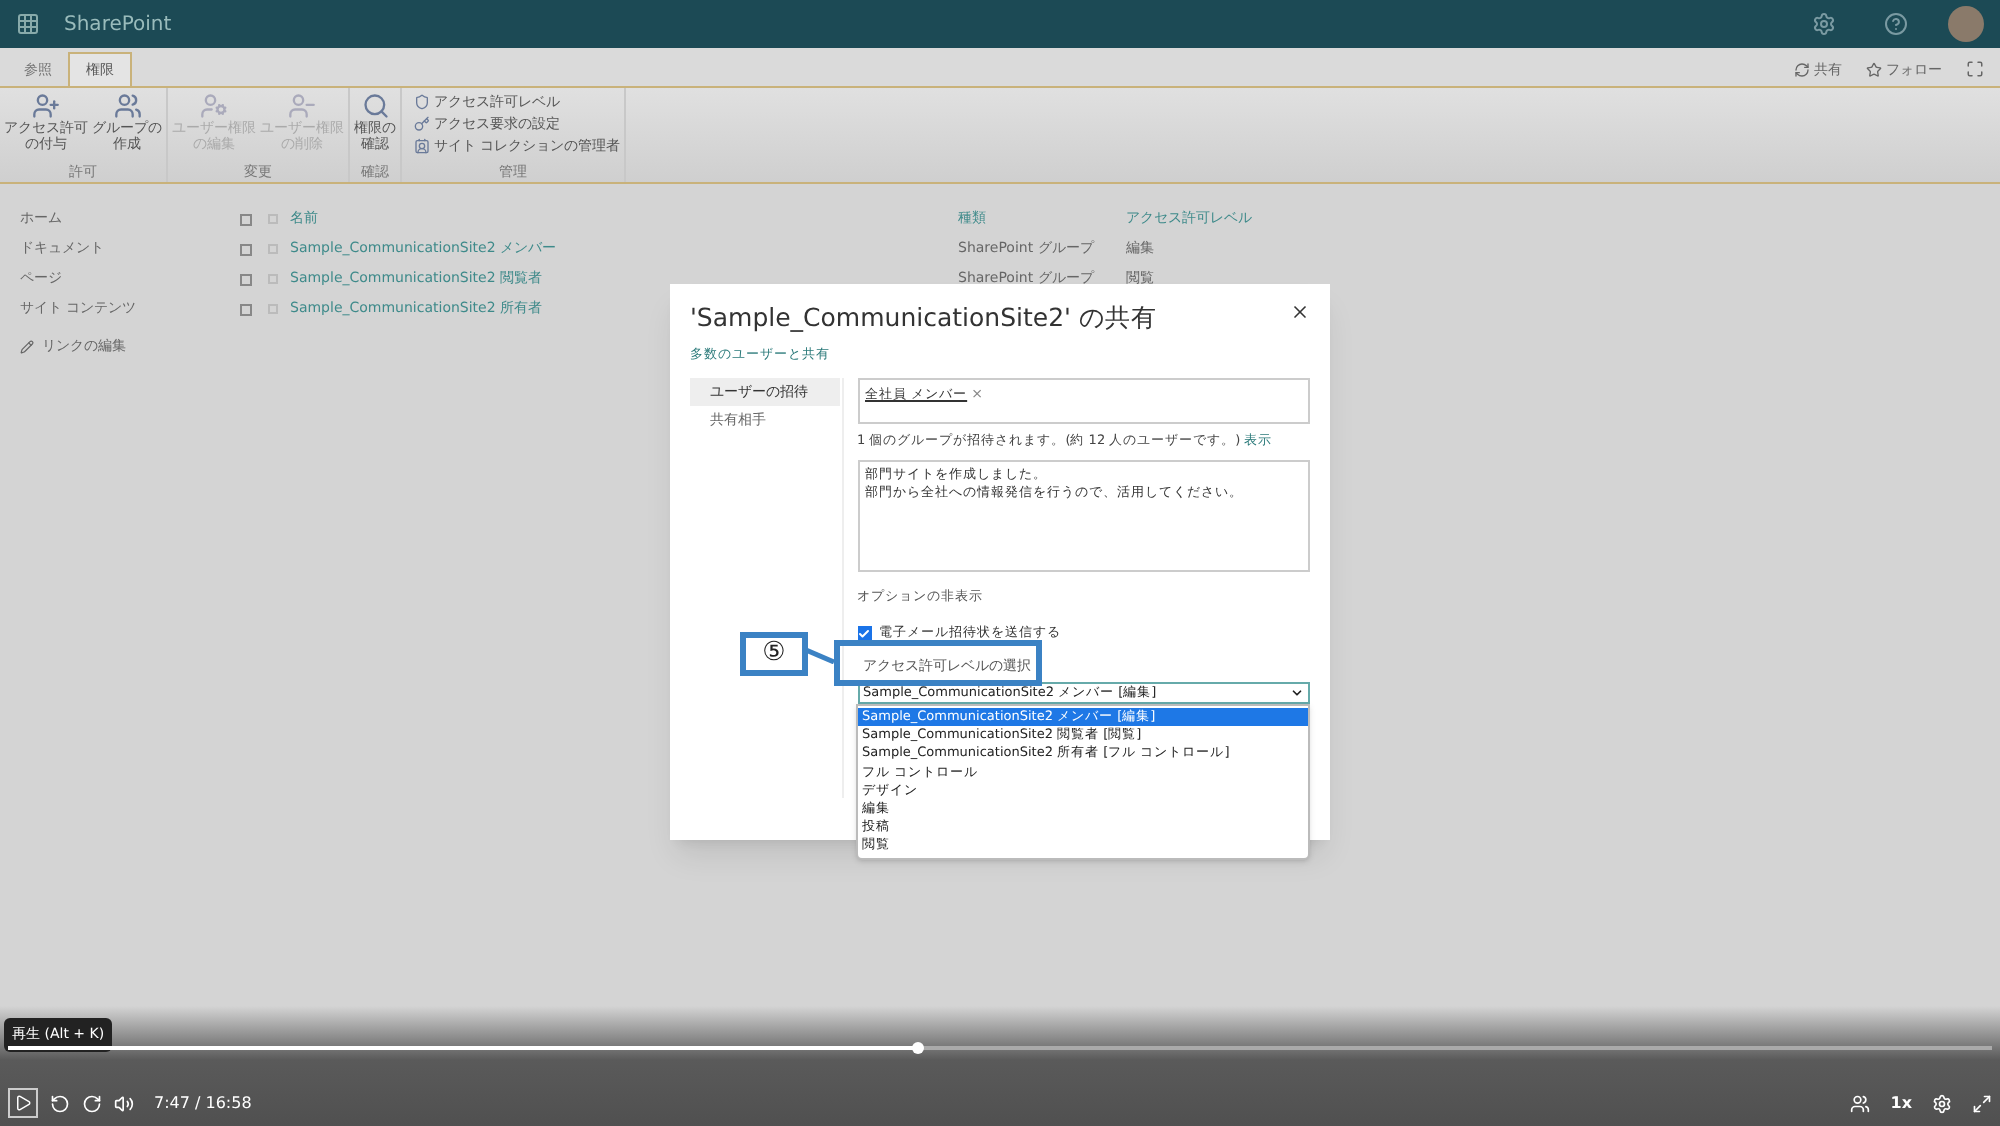 Image resolution: width=2000 pixels, height=1126 pixels. I want to click on play-button, so click(23, 1103).